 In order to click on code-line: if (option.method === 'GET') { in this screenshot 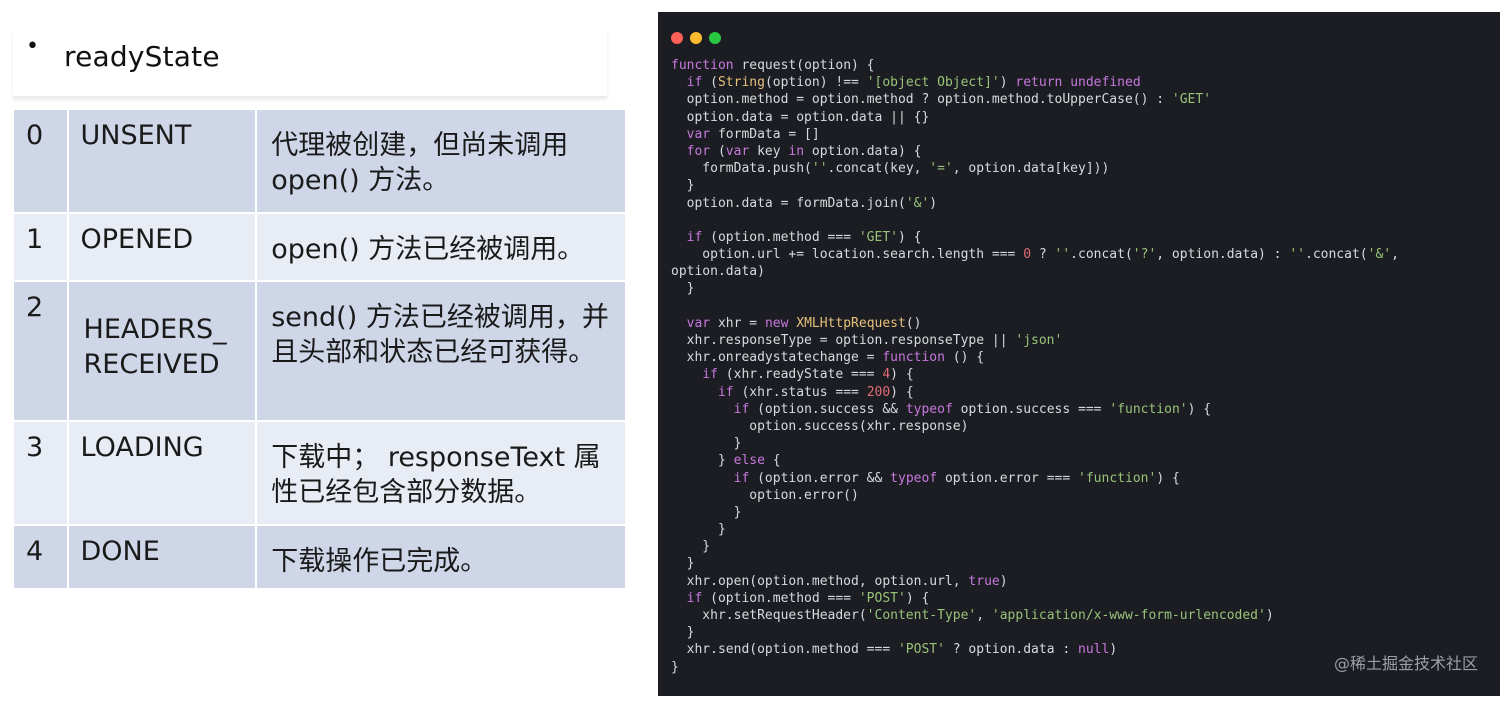, I will do `click(804, 237)`.